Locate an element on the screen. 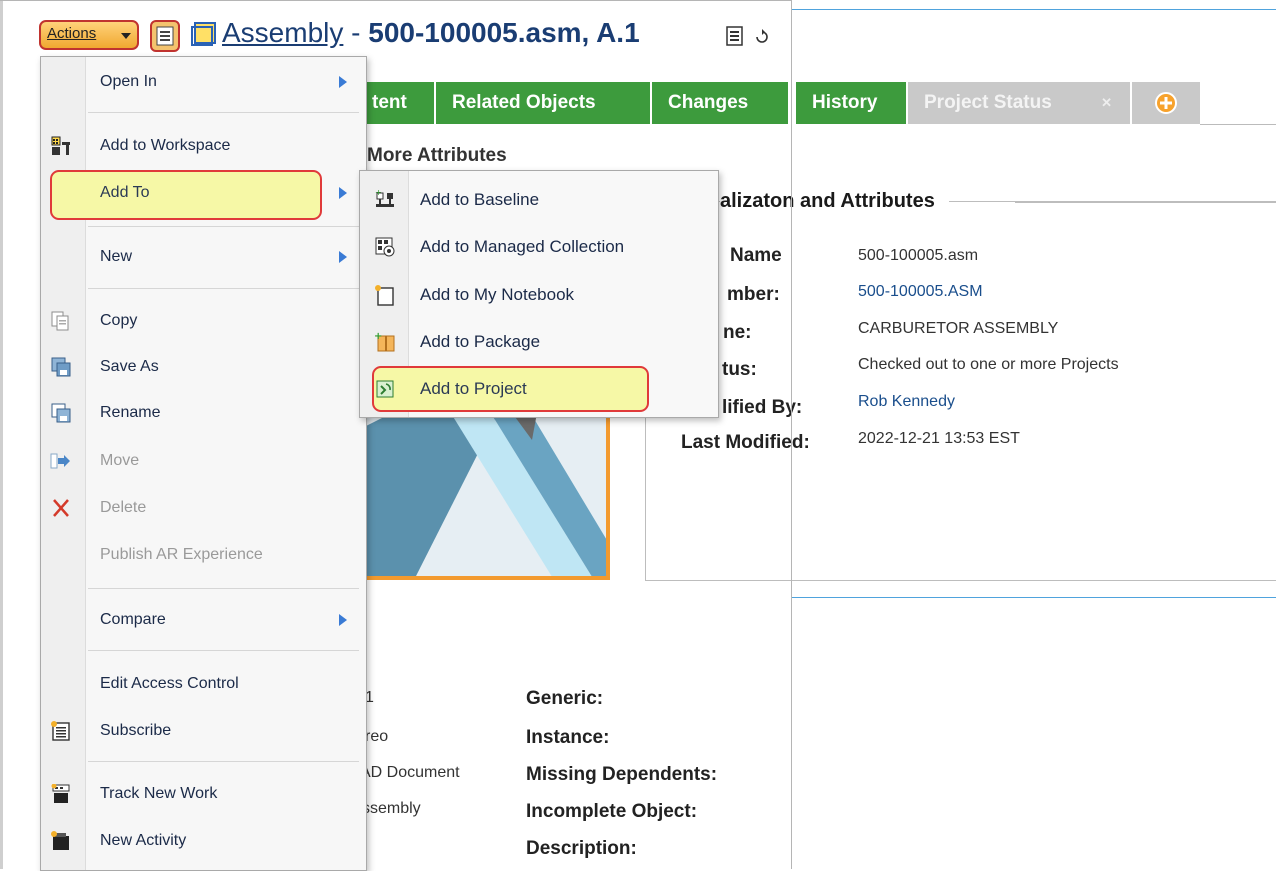 The image size is (1276, 871). attr-label-status: tus: is located at coordinates (739, 369).